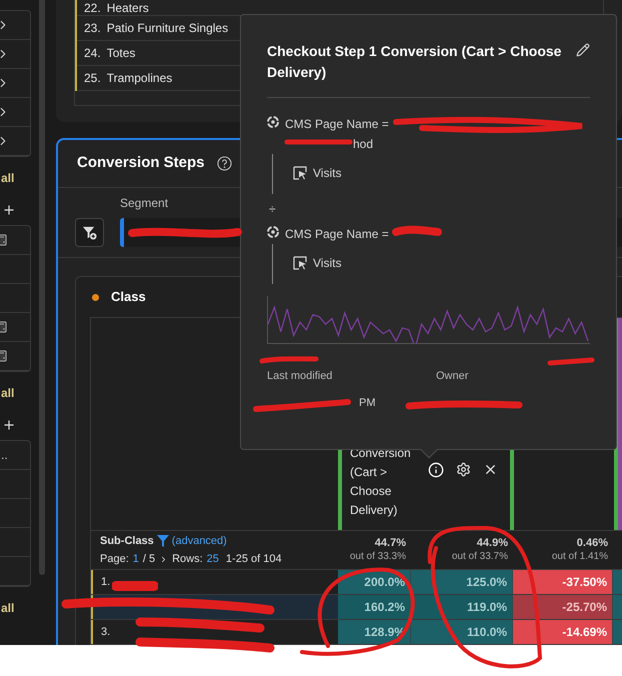  Describe the element at coordinates (105, 632) in the screenshot. I see `row-label: 3.` at that location.